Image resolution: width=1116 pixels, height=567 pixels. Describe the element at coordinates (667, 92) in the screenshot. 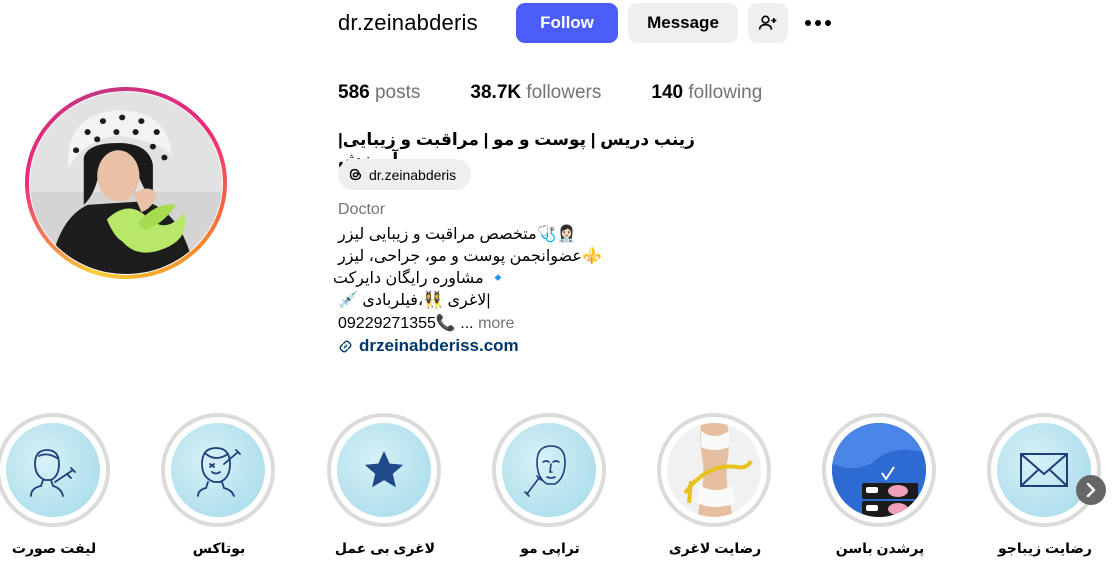

I see `following-count: 140` at that location.